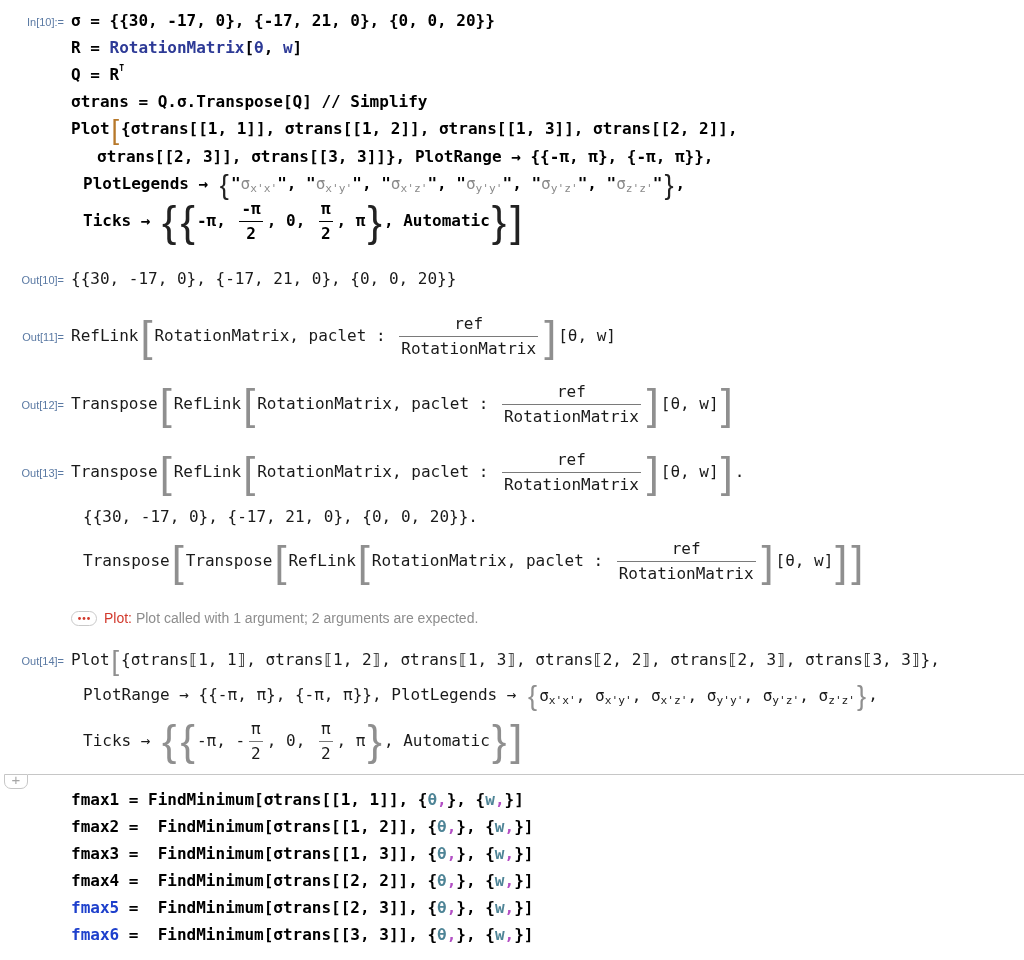 The height and width of the screenshot is (960, 1024). Describe the element at coordinates (249, 102) in the screenshot. I see `code-line: σtrans = Q.σ.Transpose[Q] // Simplify` at that location.